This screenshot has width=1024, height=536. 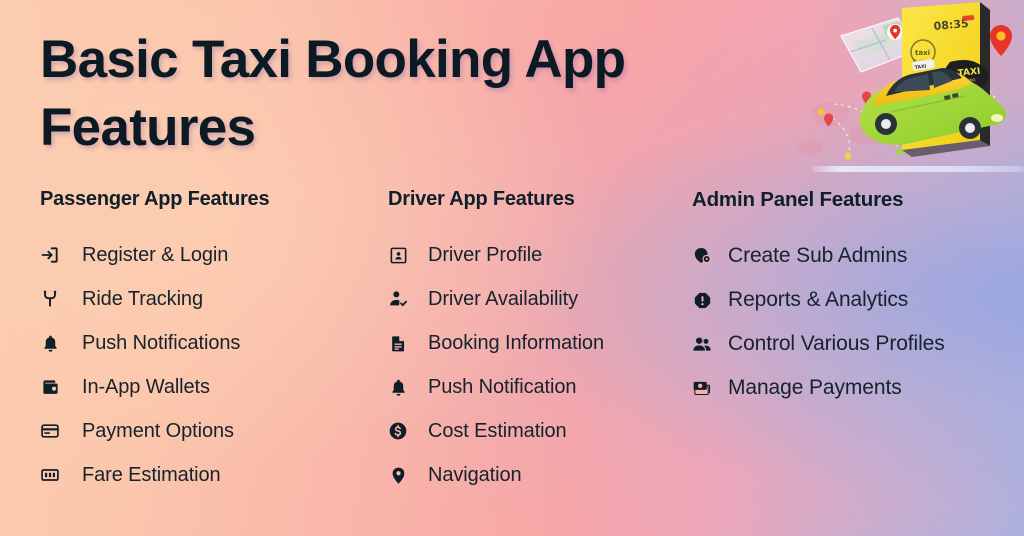 What do you see at coordinates (398, 343) in the screenshot?
I see `document-icon` at bounding box center [398, 343].